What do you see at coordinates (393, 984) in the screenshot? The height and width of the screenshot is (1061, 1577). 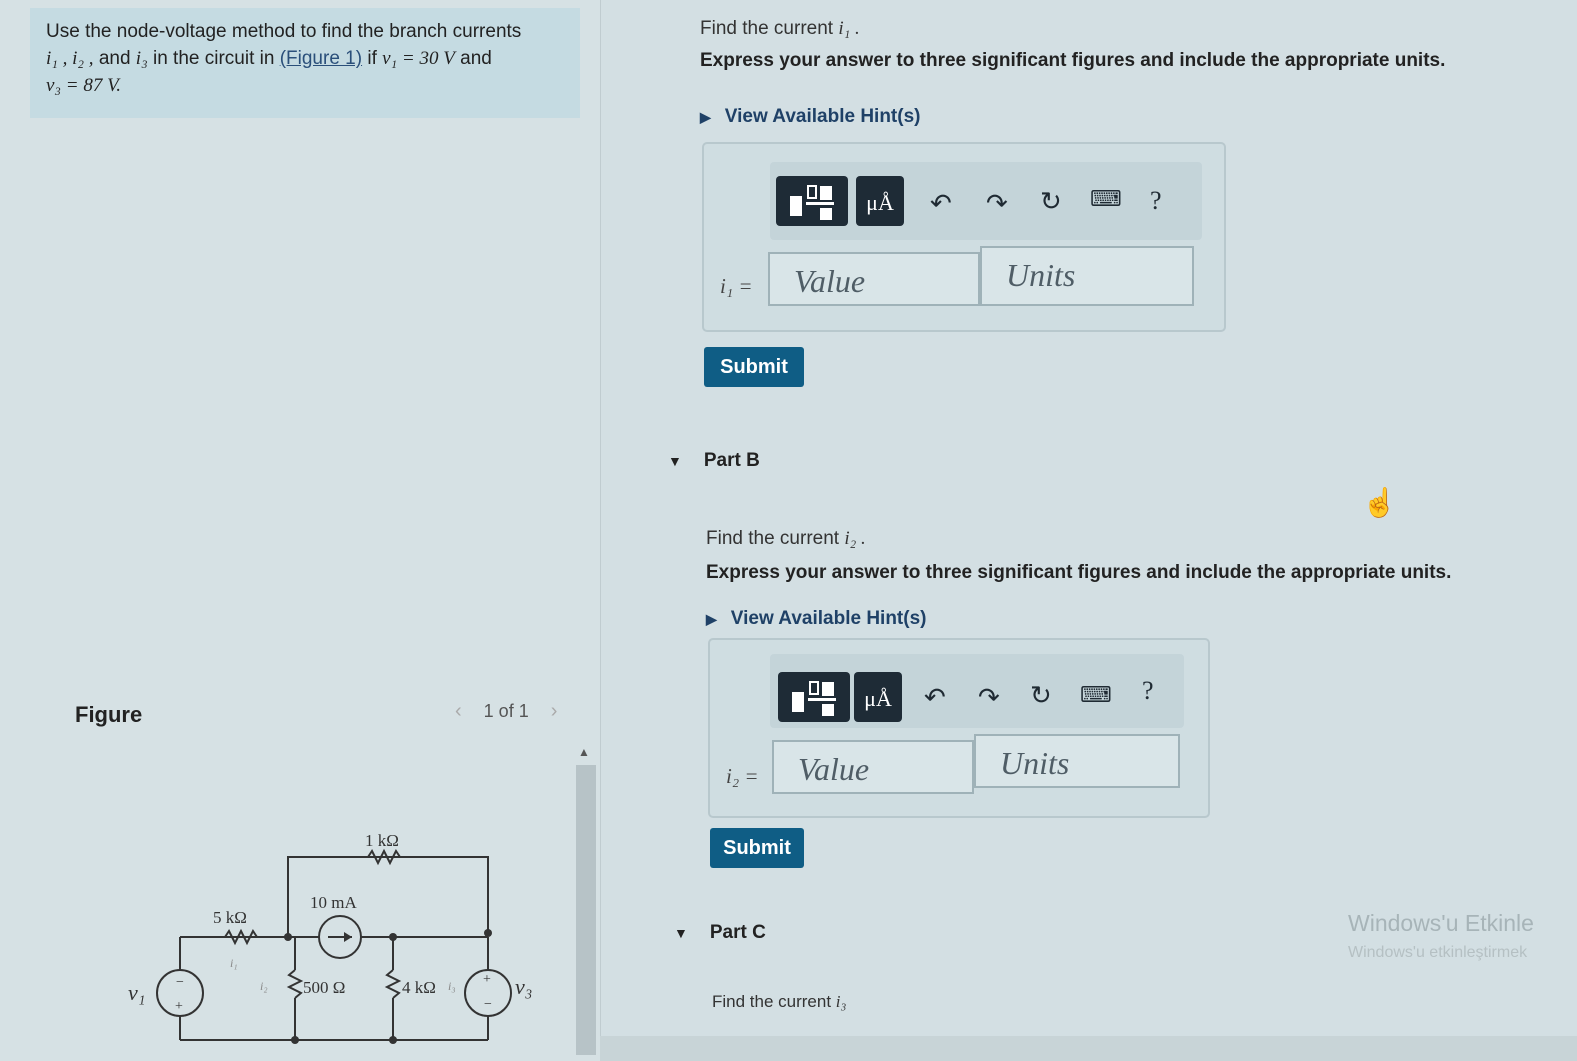 I see `resistor-4k` at bounding box center [393, 984].